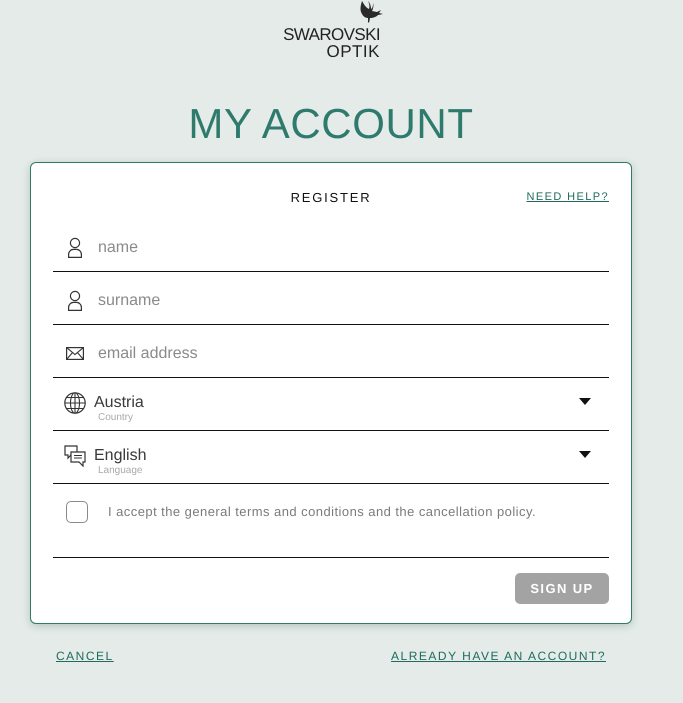 This screenshot has width=683, height=703. Describe the element at coordinates (353, 247) in the screenshot. I see `text-input: name` at that location.